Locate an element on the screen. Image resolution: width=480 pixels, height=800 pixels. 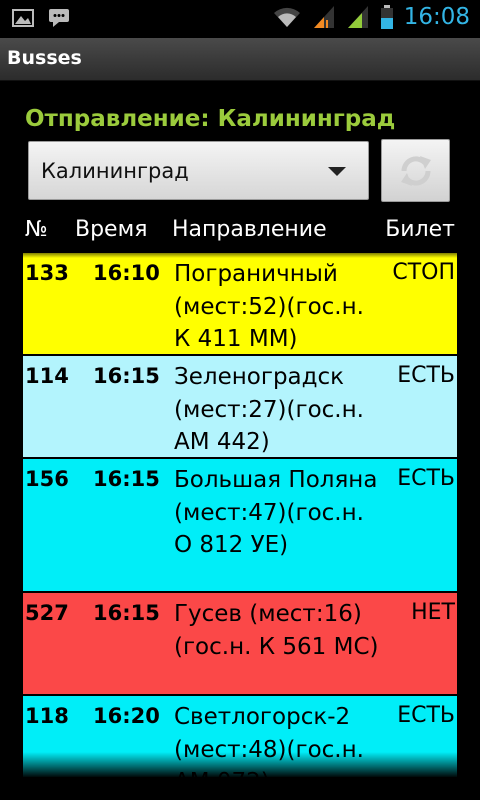
direction: Светлогорск-2 (мест:48)(гос.н. АМ 072) is located at coordinates (269, 740).